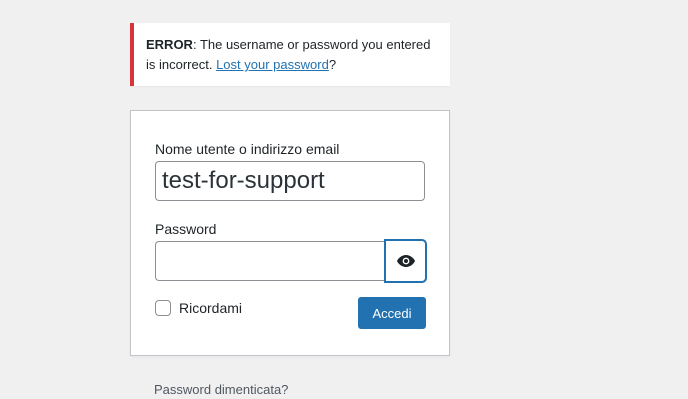 Image resolution: width=688 pixels, height=399 pixels. Describe the element at coordinates (163, 308) in the screenshot. I see `remember-checkbox` at that location.